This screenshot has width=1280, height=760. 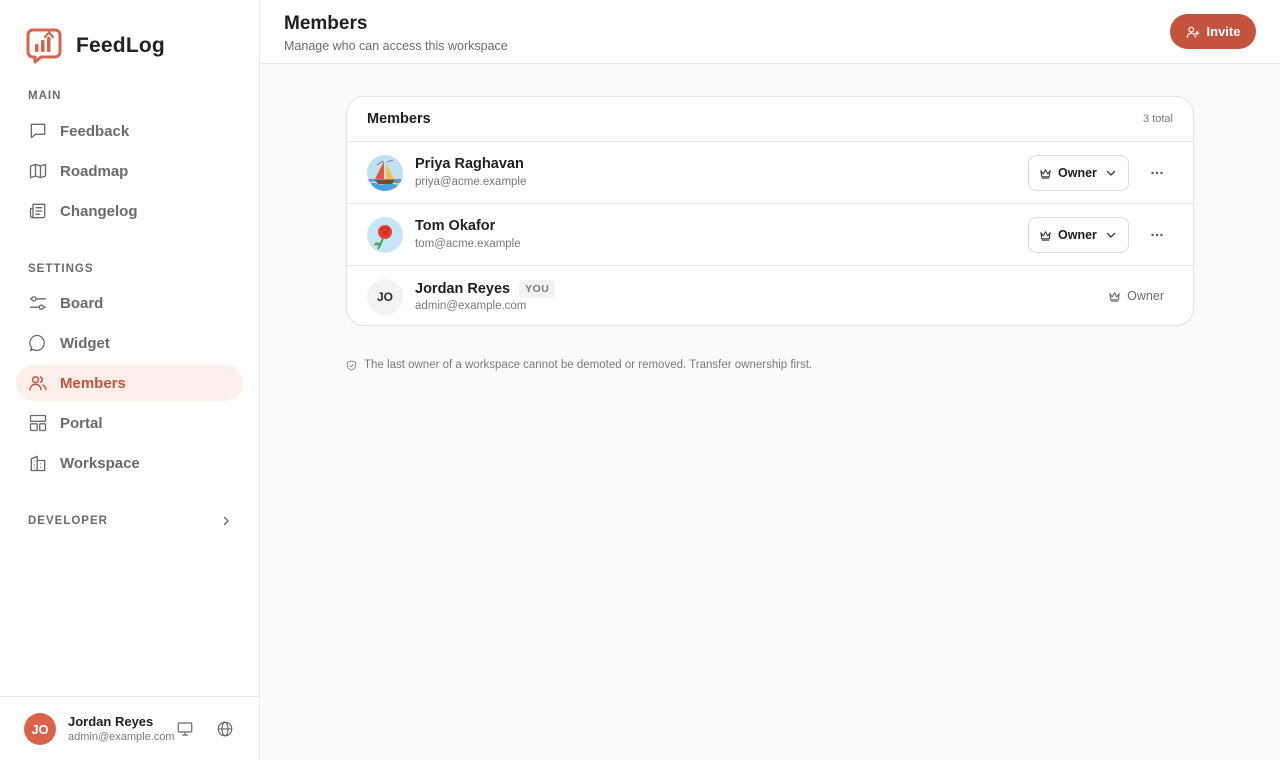 I want to click on section-label-settings: SETTINGS, so click(x=61, y=269).